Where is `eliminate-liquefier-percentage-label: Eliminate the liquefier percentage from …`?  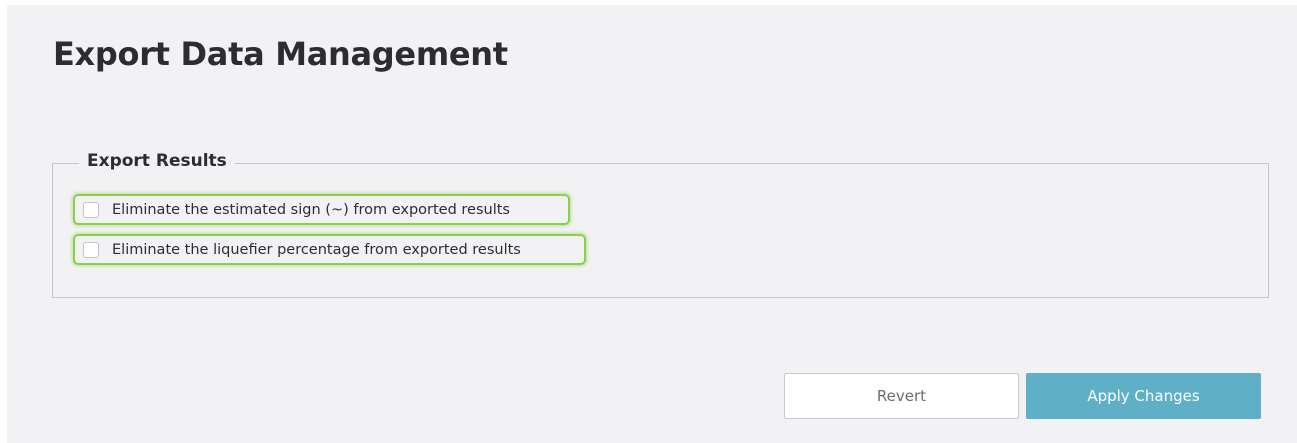
eliminate-liquefier-percentage-label: Eliminate the liquefier percentage from … is located at coordinates (316, 249).